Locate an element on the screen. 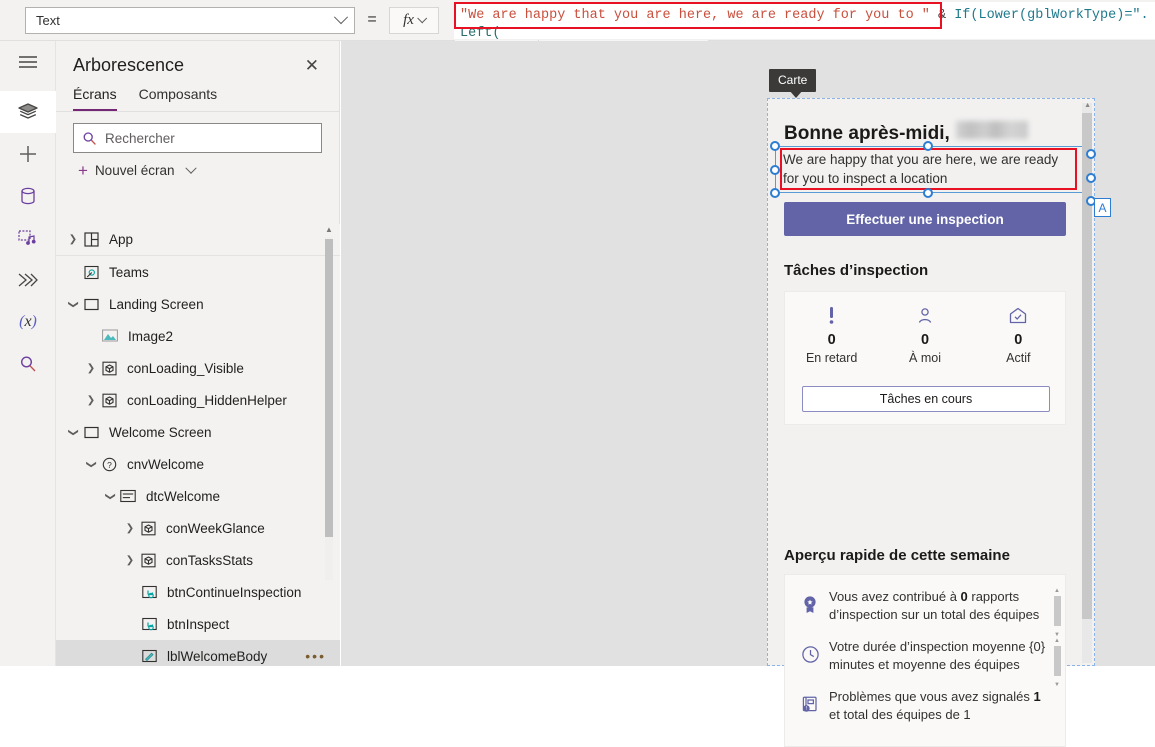  glance-section-title: Aperçu rapide de cette semaine is located at coordinates (897, 555).